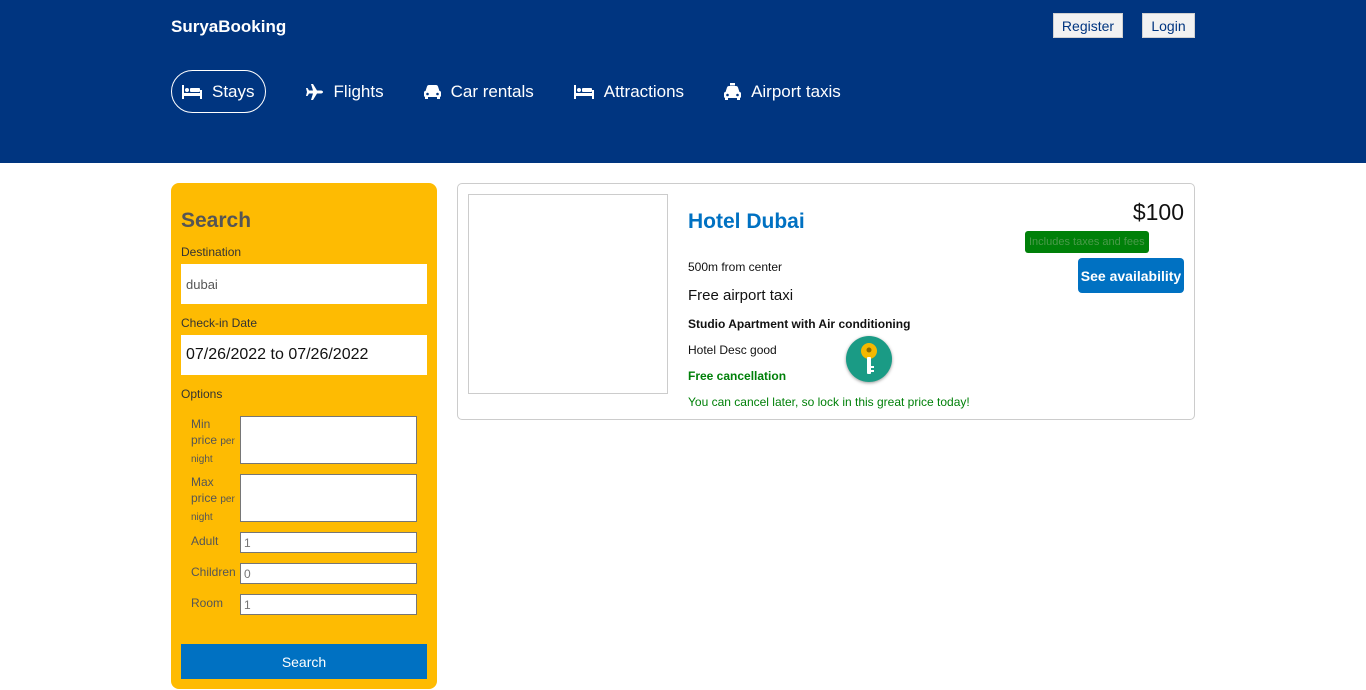  Describe the element at coordinates (328, 604) in the screenshot. I see `room-input: 1` at that location.